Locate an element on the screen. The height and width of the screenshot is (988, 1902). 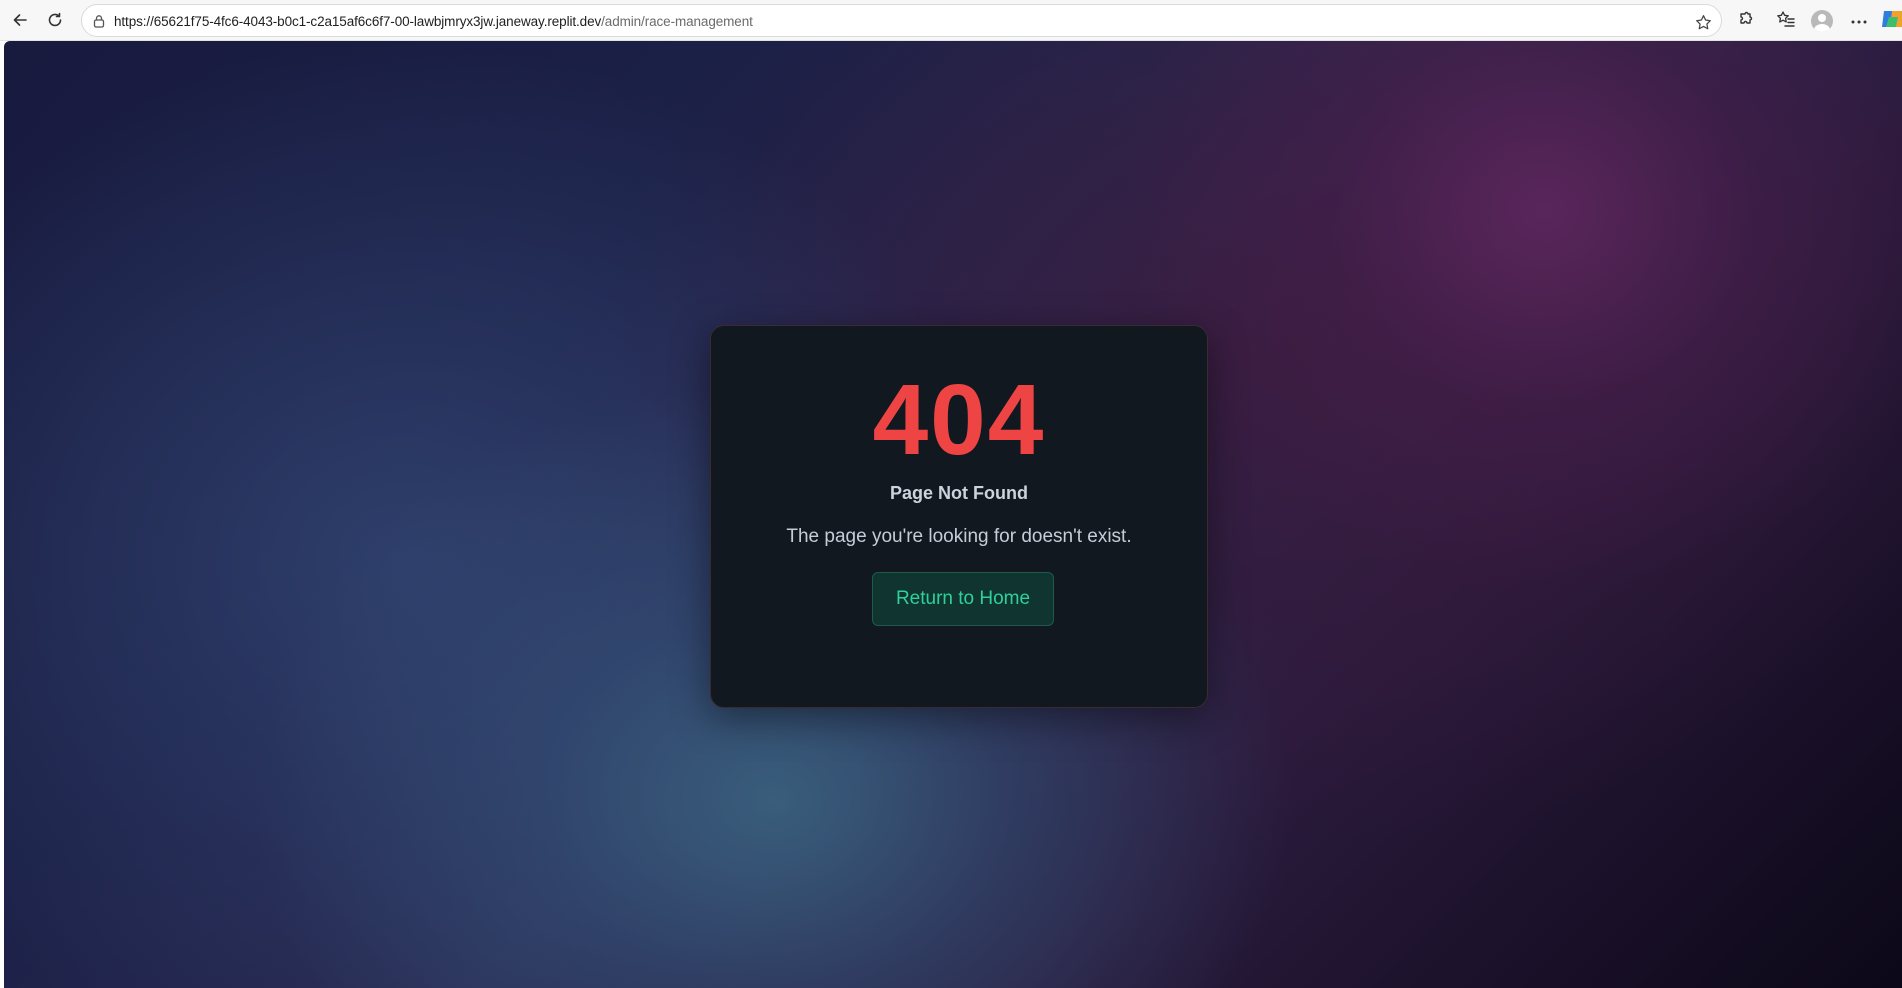
puzzle-icon is located at coordinates (1746, 21).